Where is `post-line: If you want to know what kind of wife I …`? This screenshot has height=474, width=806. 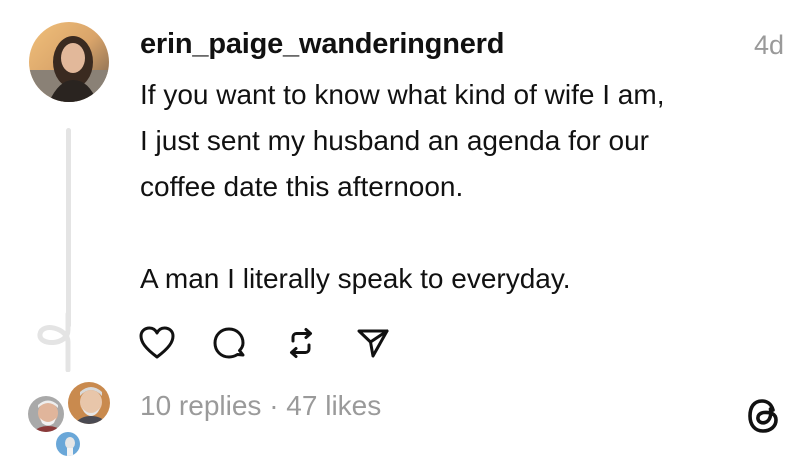 post-line: If you want to know what kind of wife I … is located at coordinates (402, 94).